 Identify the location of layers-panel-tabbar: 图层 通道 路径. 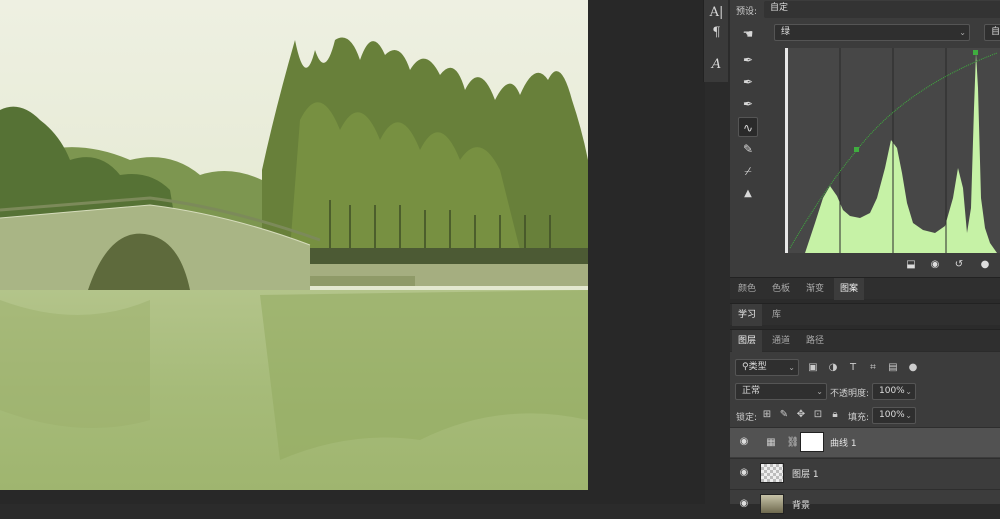
(865, 340).